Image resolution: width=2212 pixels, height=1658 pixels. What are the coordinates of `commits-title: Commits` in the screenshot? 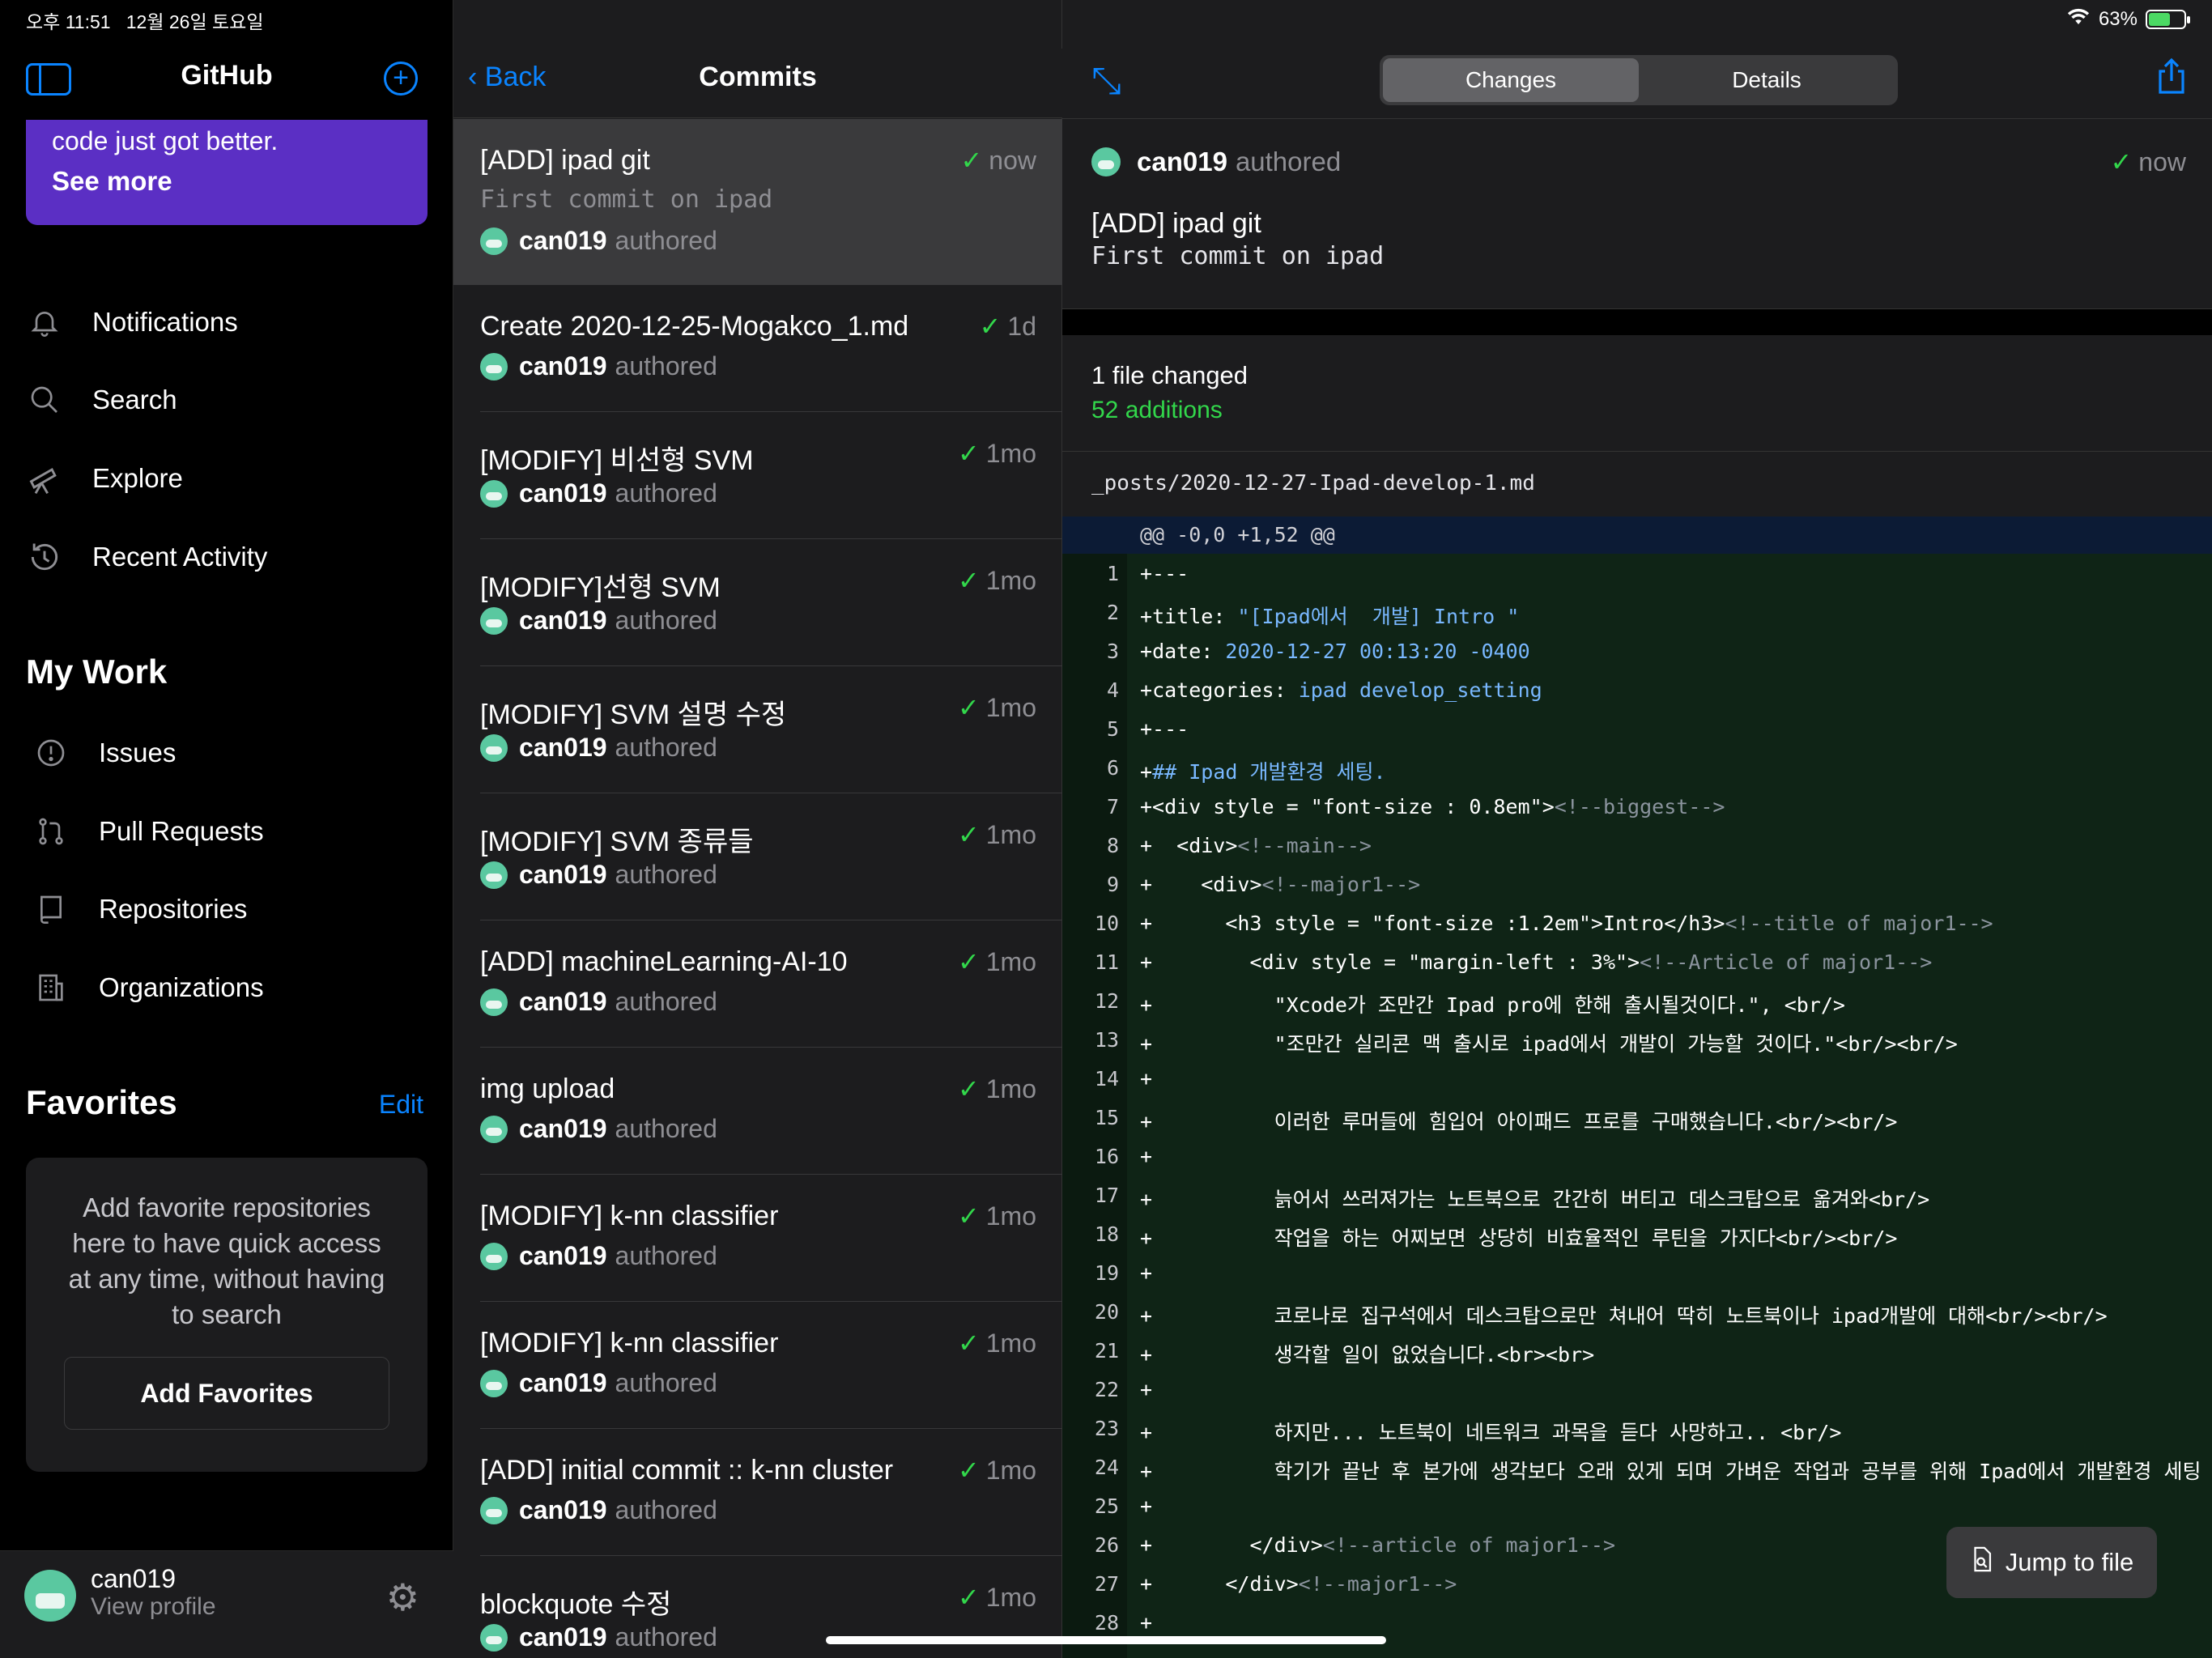 It's located at (758, 77).